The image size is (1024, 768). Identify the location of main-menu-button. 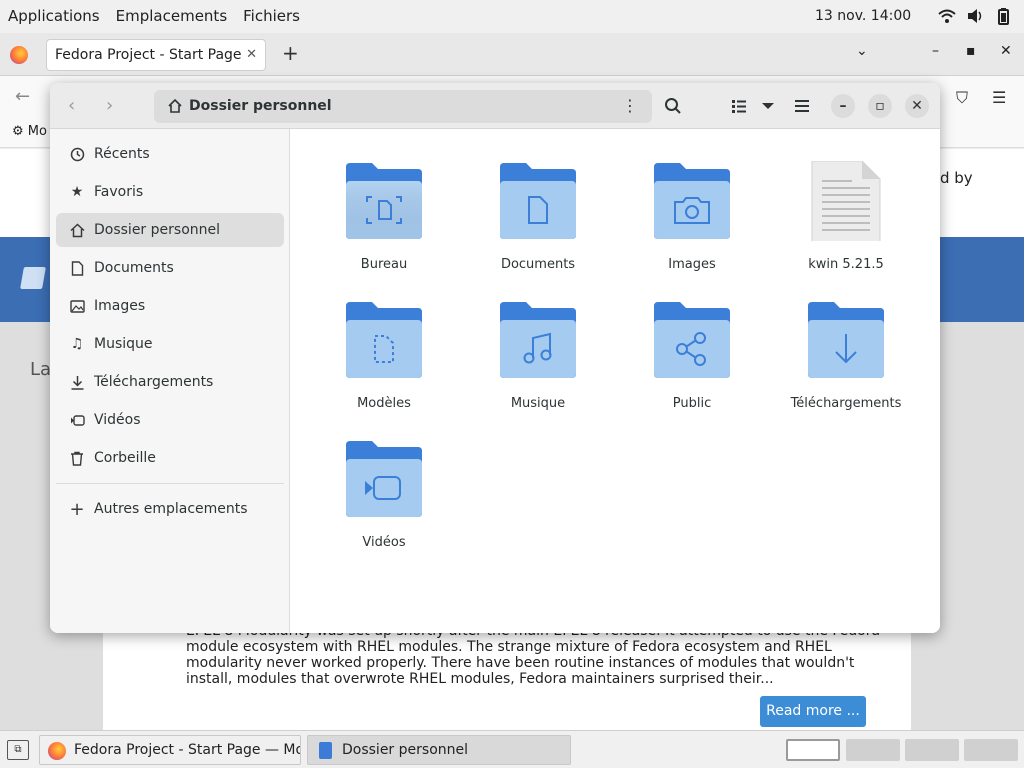
(802, 106).